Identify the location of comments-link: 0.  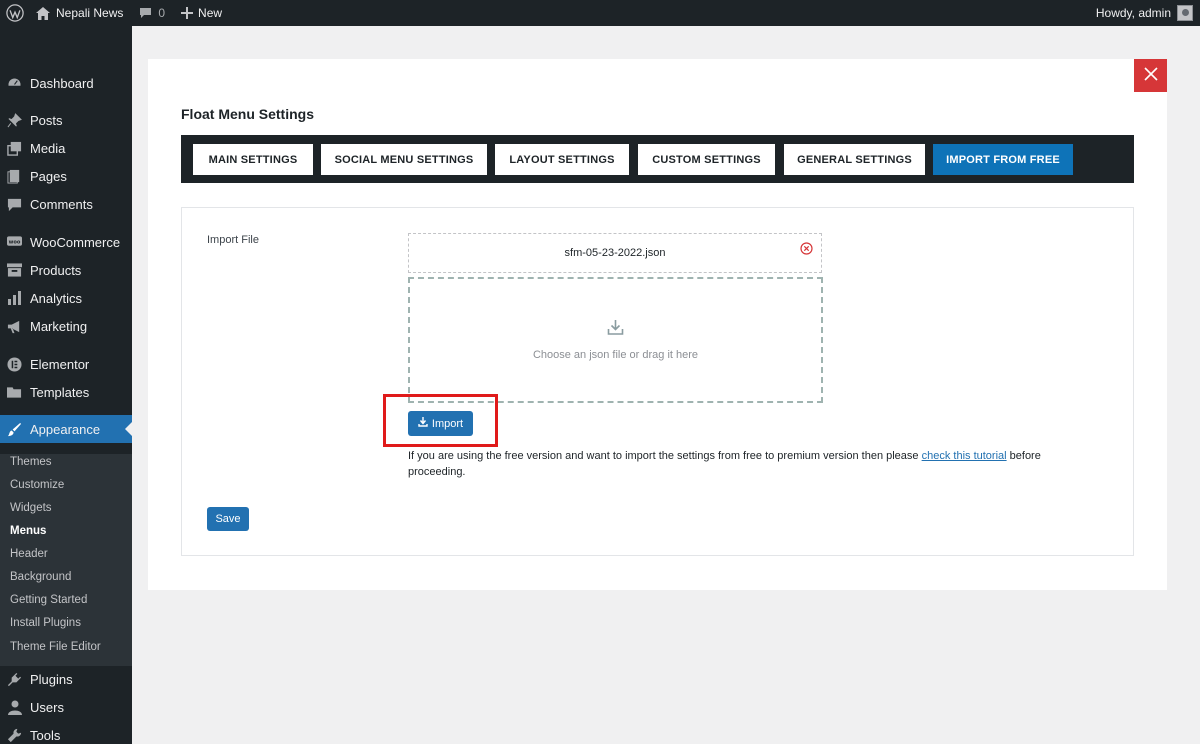
(152, 13).